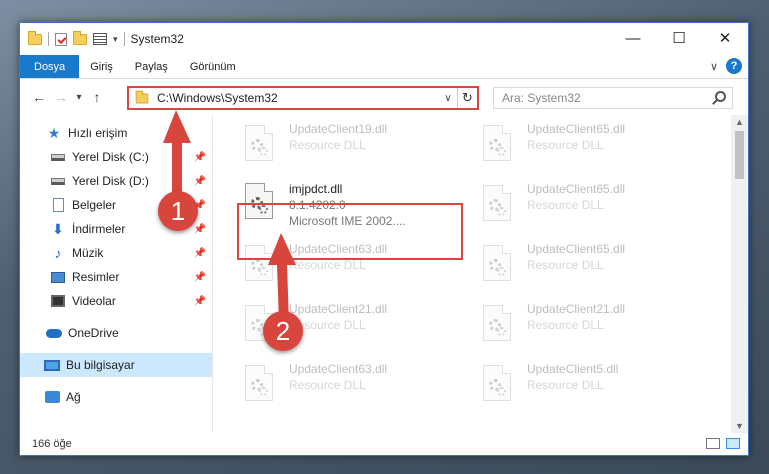 This screenshot has height=474, width=769. What do you see at coordinates (283, 331) in the screenshot?
I see `step-badge-2: 2` at bounding box center [283, 331].